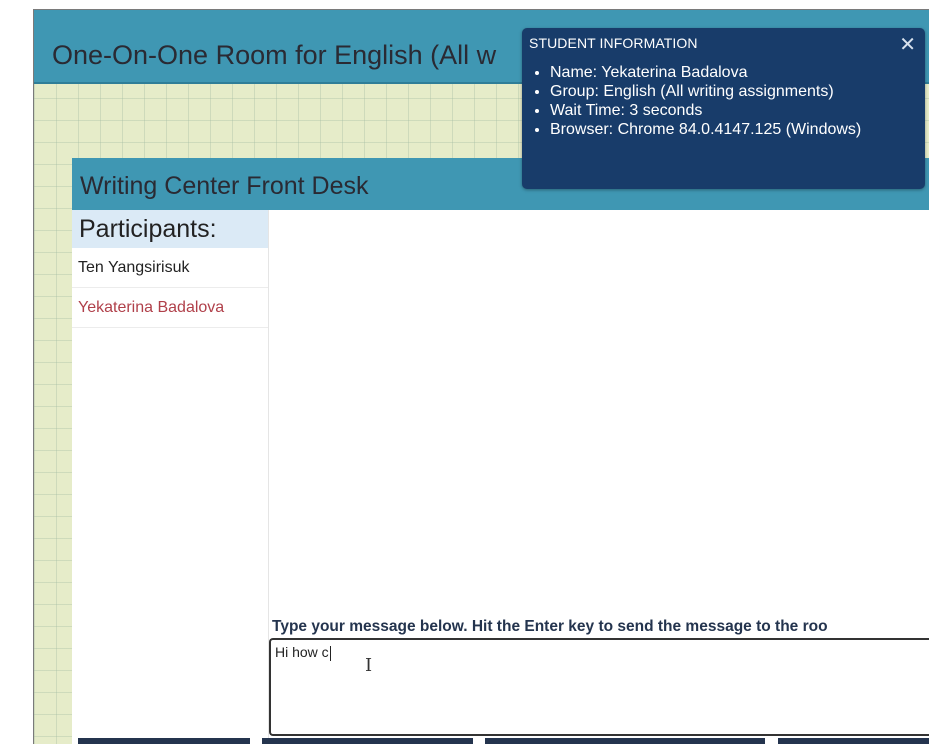 The width and height of the screenshot is (929, 744). What do you see at coordinates (224, 186) in the screenshot?
I see `panel-title: Writing Center Front Desk` at bounding box center [224, 186].